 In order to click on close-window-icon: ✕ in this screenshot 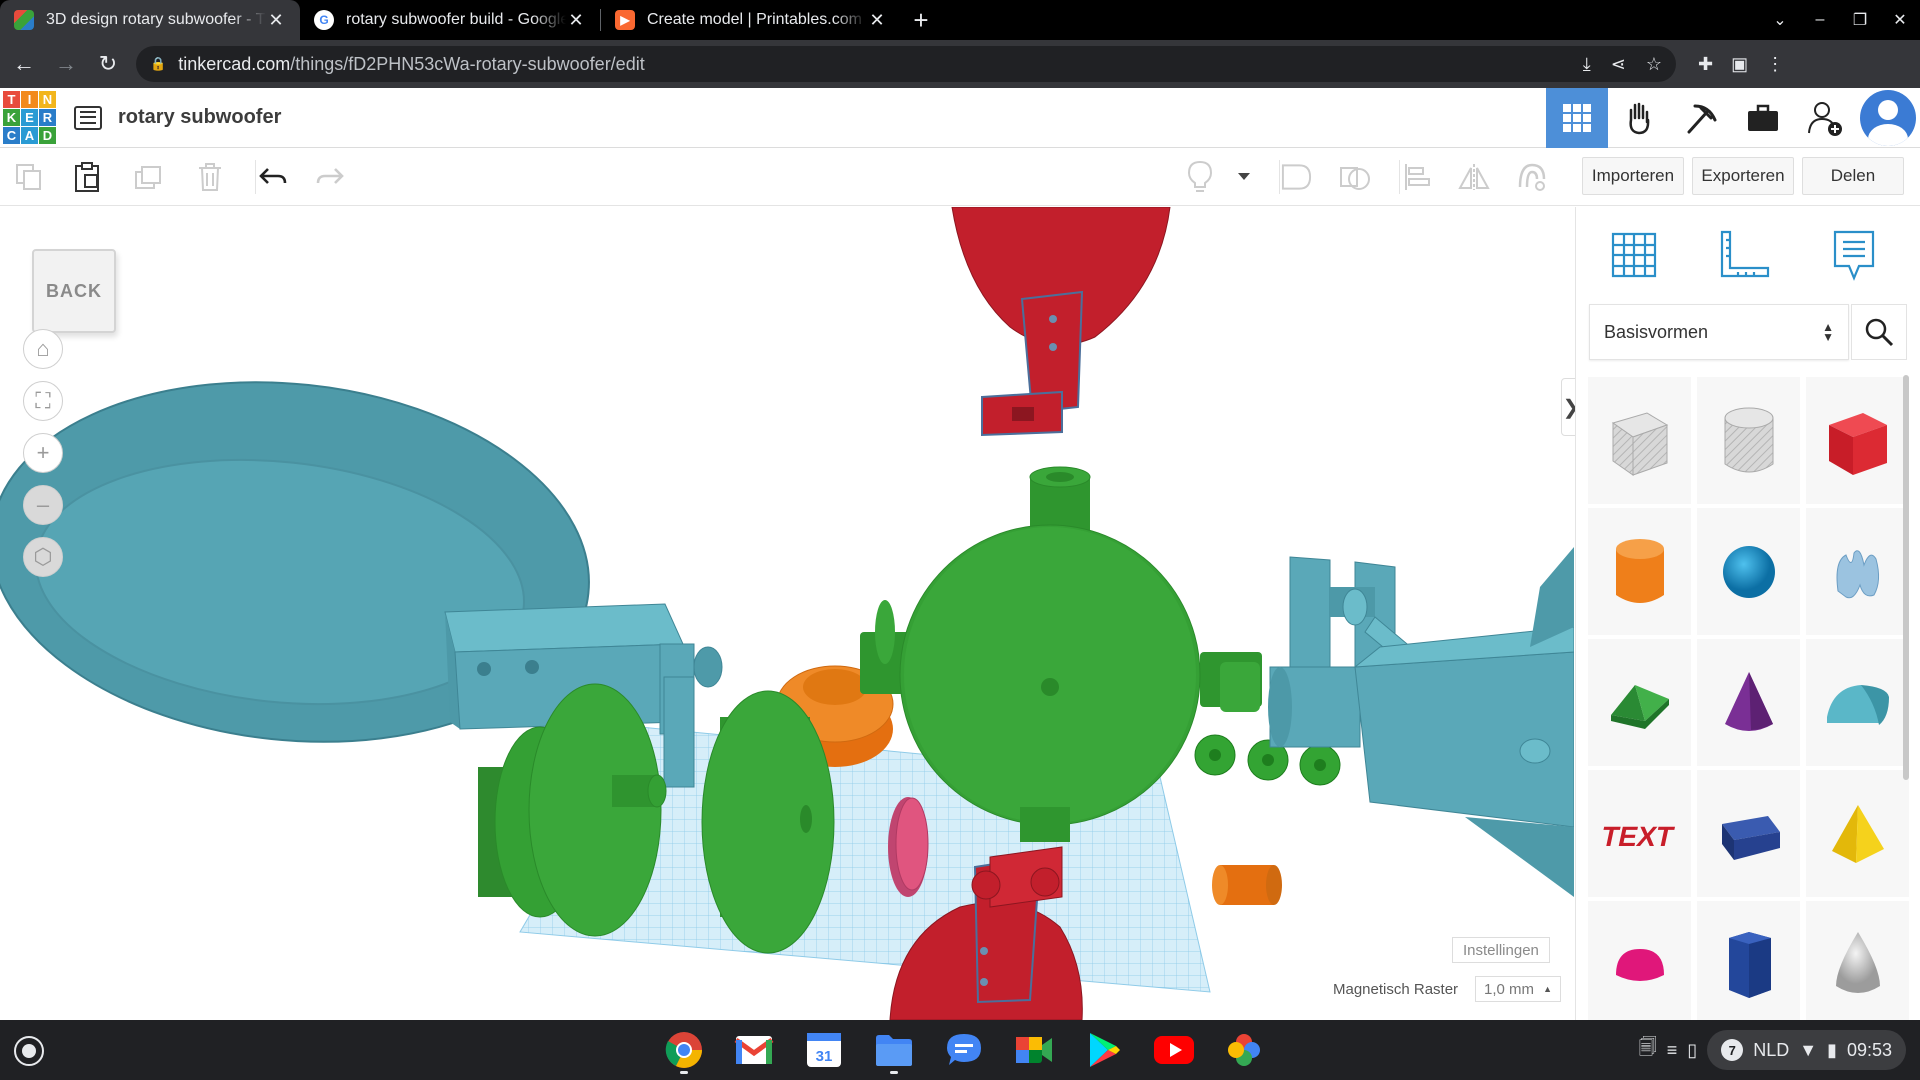, I will do `click(1900, 20)`.